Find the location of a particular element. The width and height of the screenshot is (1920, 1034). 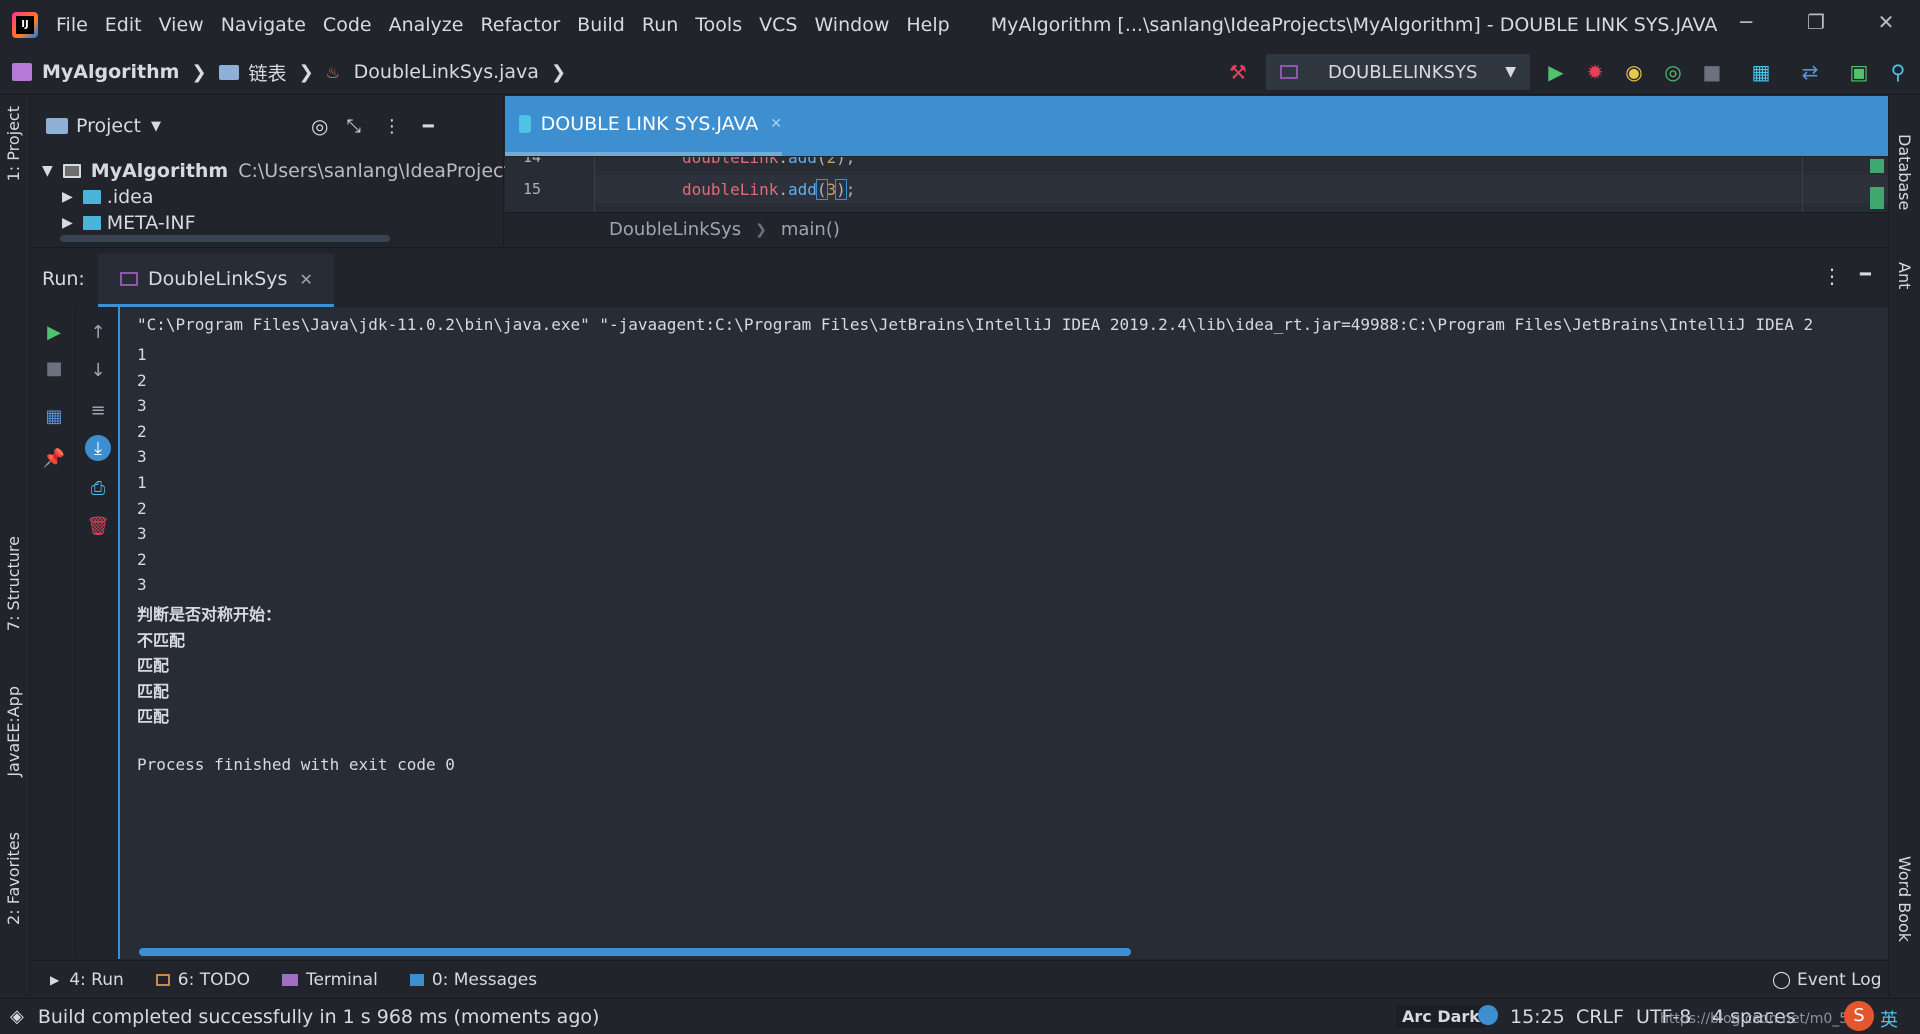

print-icon: ⎙ is located at coordinates (98, 488).